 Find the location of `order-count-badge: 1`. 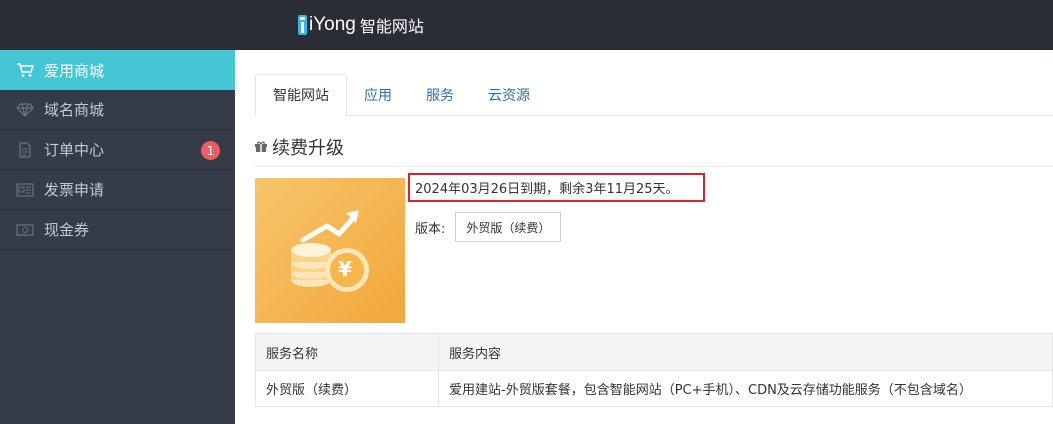

order-count-badge: 1 is located at coordinates (210, 150).